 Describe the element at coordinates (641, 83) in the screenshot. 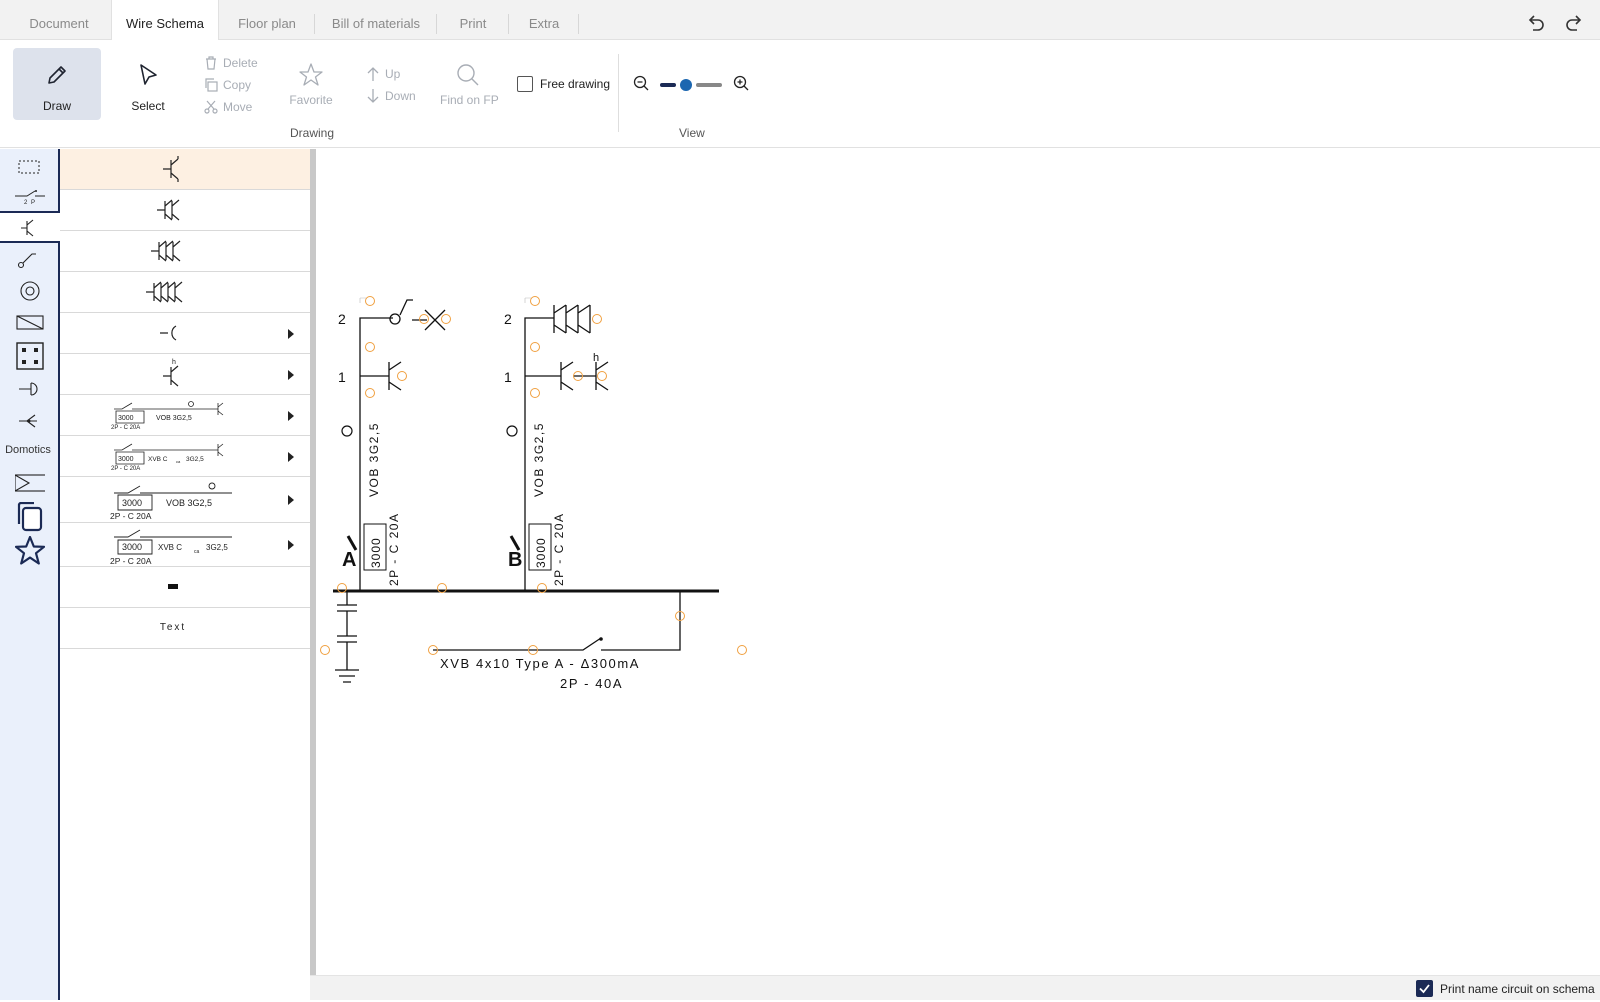

I see `zoom-out-icon` at that location.